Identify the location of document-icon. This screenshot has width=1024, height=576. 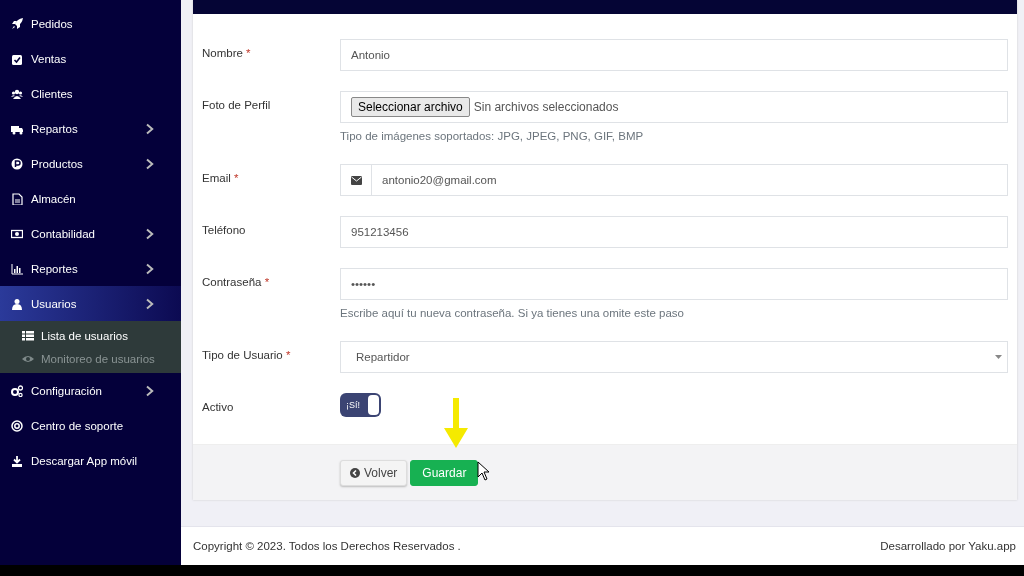
(17, 198).